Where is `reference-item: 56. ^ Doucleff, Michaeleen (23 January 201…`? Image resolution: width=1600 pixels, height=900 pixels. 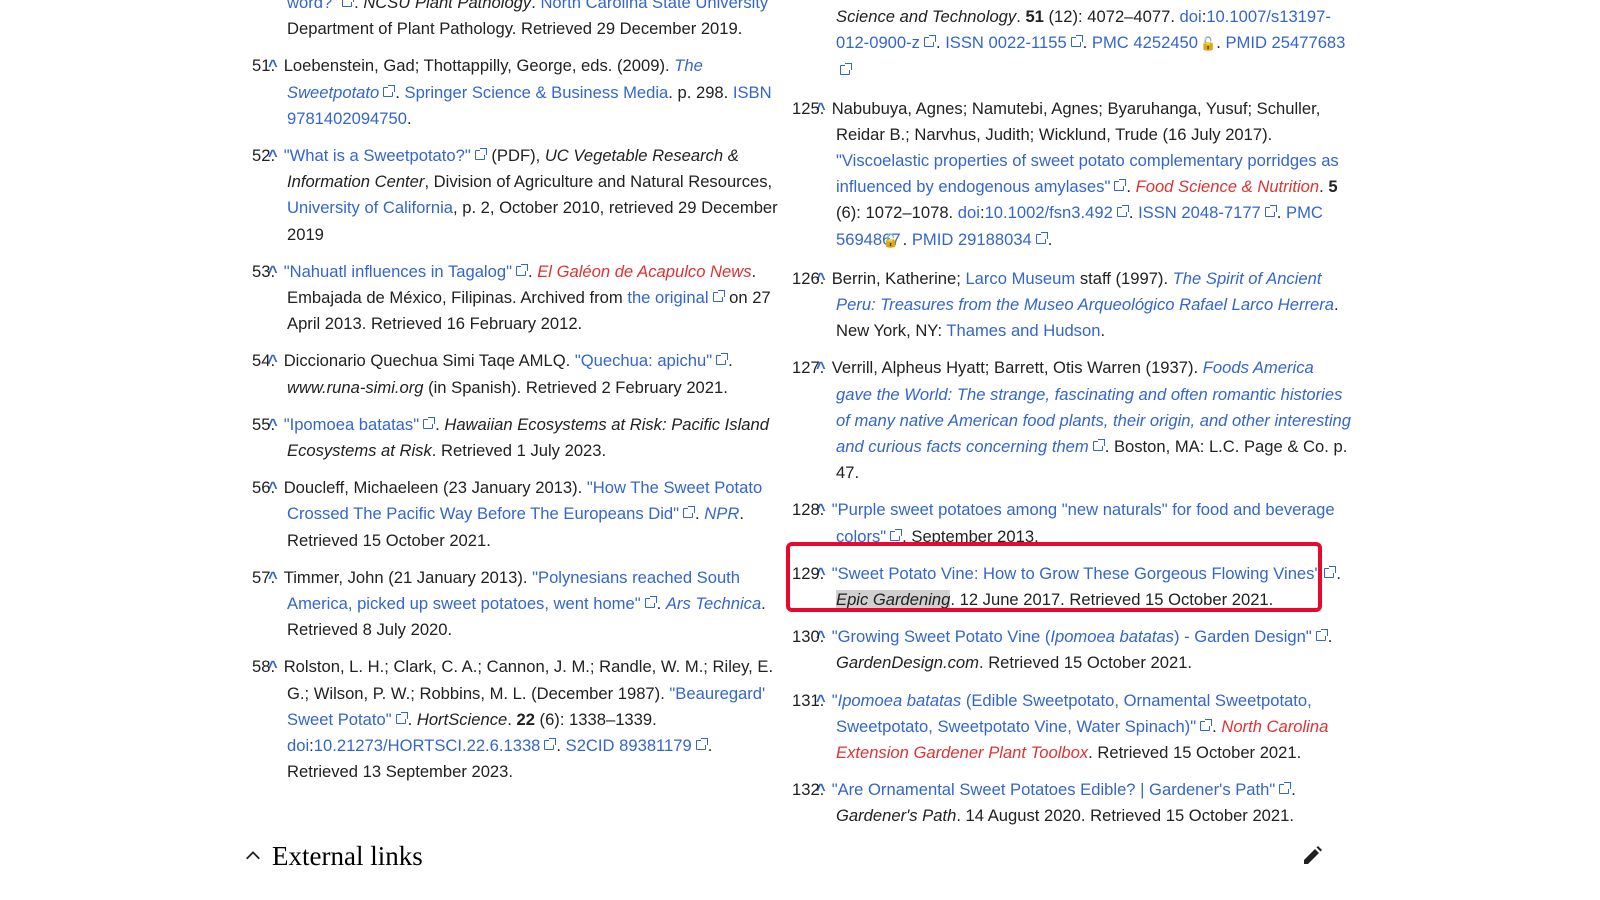 reference-item: 56. ^ Doucleff, Michaeleen (23 January 201… is located at coordinates (517, 514).